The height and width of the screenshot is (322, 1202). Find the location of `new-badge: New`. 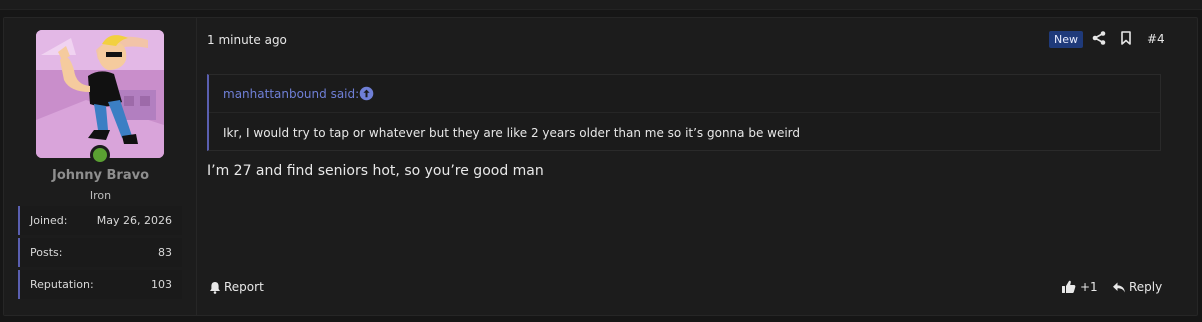

new-badge: New is located at coordinates (1066, 39).